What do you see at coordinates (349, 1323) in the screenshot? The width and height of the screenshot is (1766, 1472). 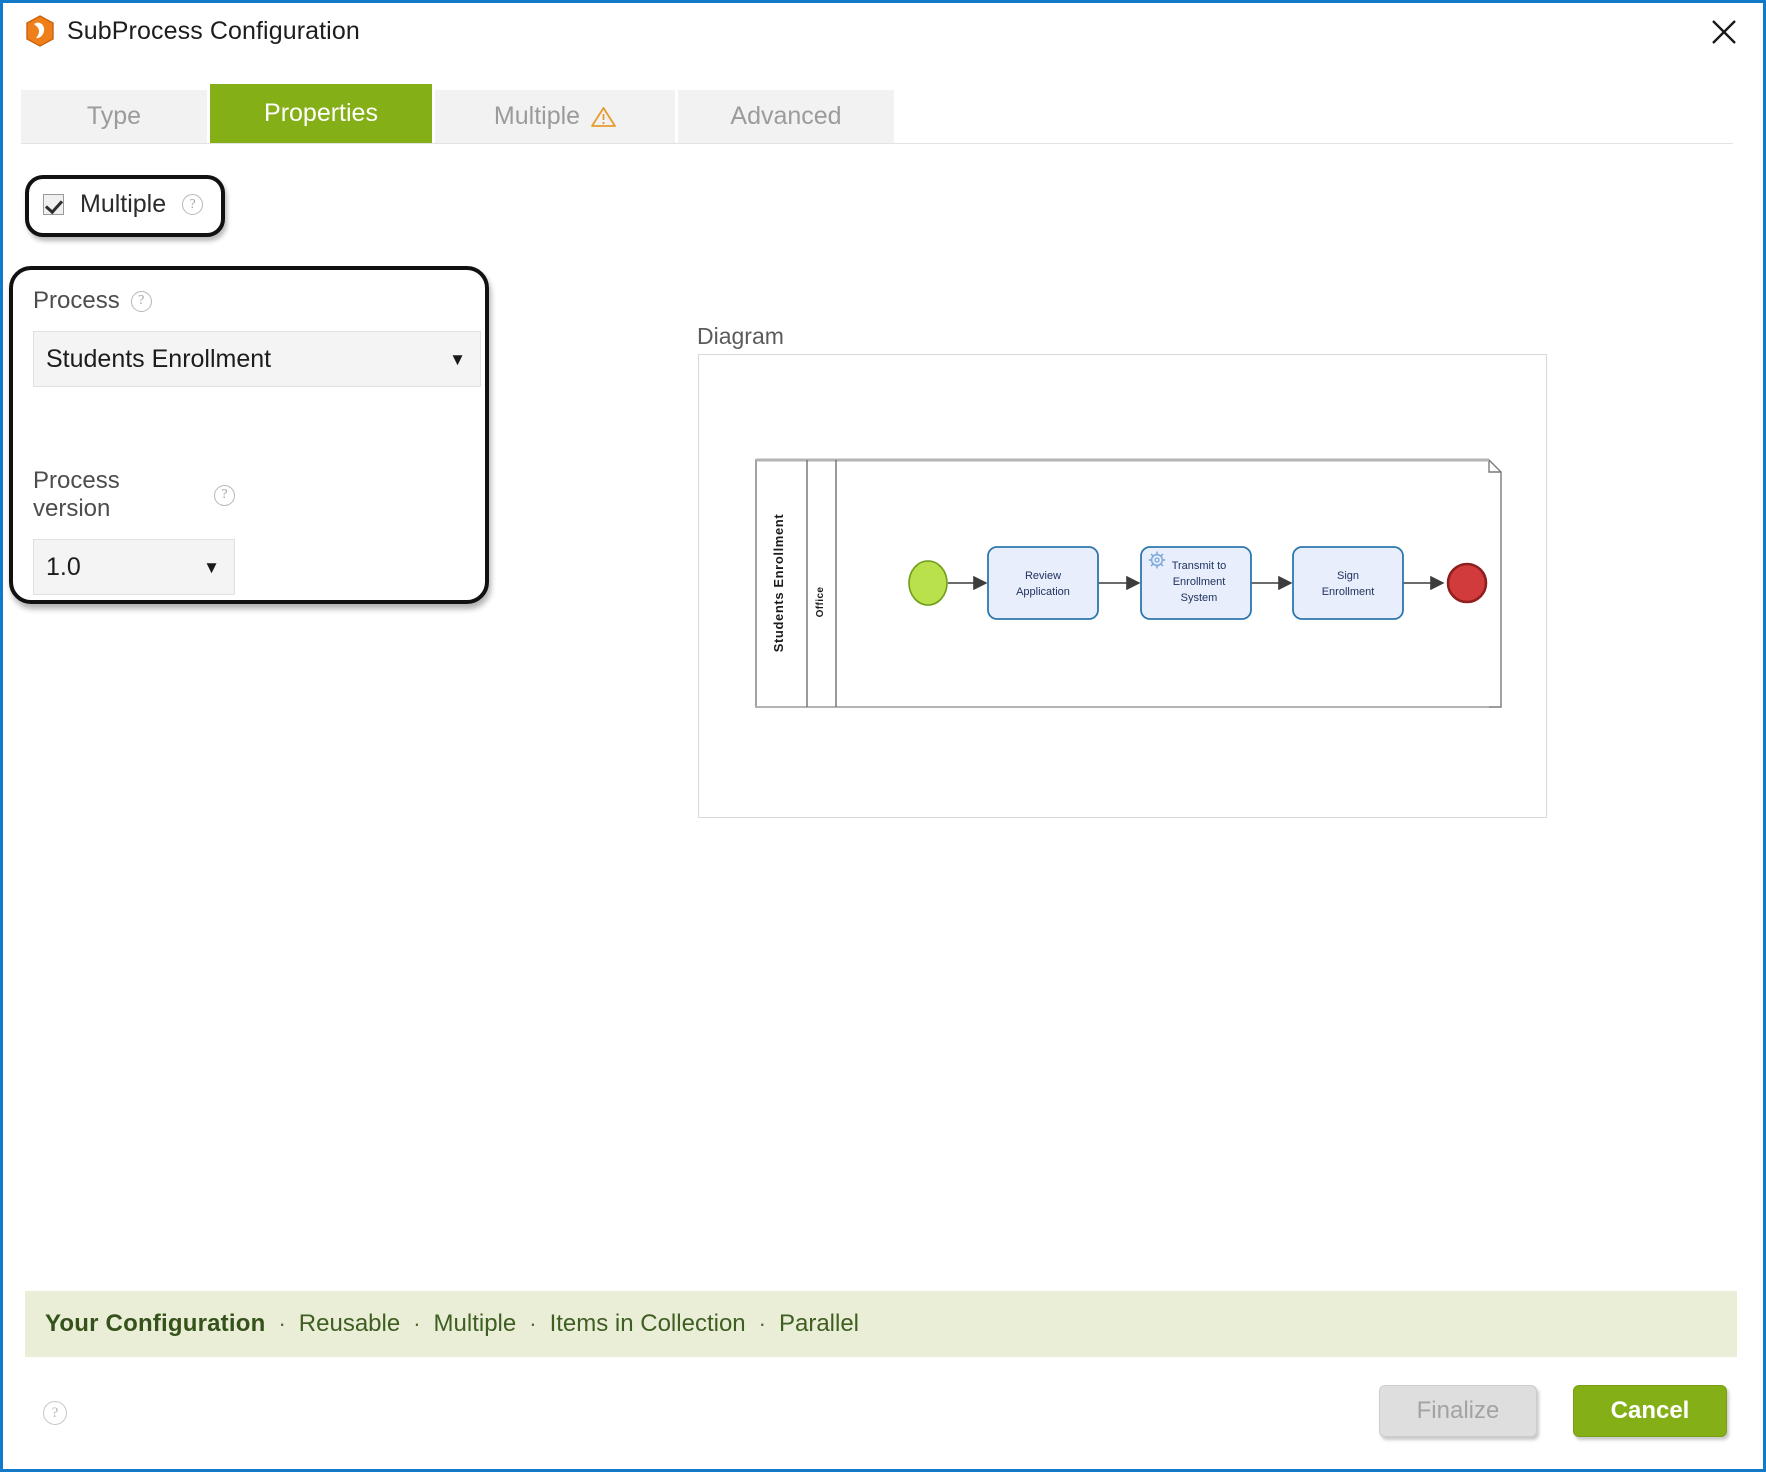 I see `summary-item-reusable: Reusable` at bounding box center [349, 1323].